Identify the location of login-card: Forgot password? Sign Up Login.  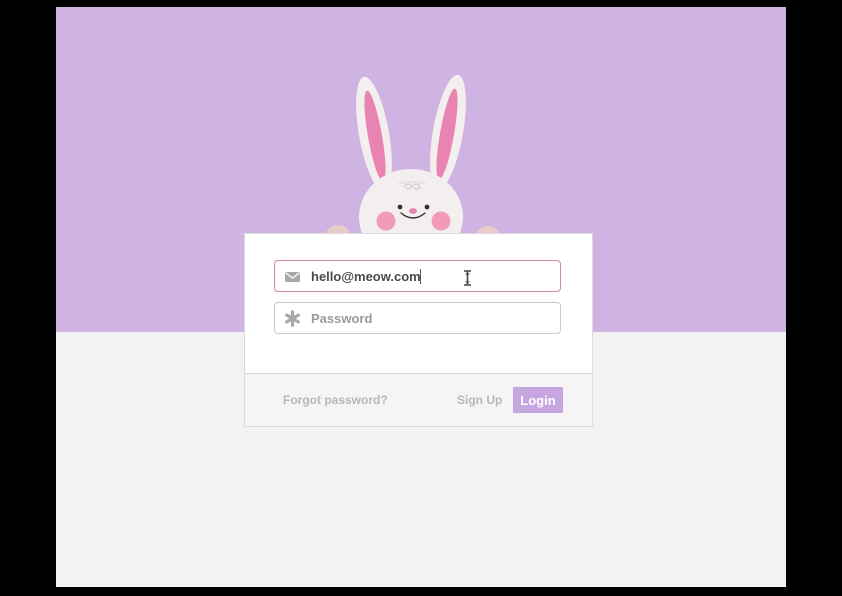
(418, 330).